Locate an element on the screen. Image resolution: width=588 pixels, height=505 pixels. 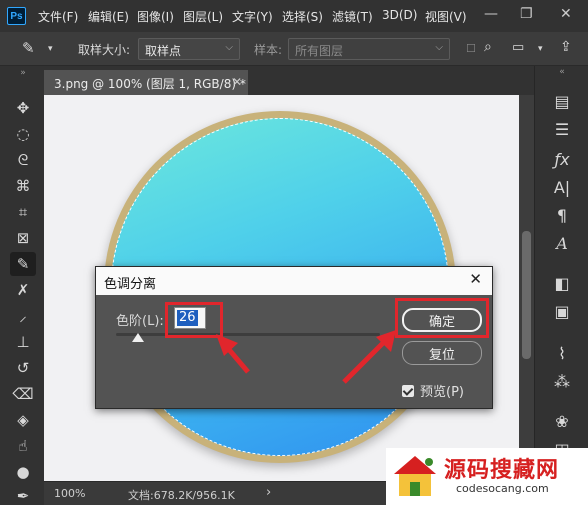
house-logo-icon is located at coordinates (415, 476).